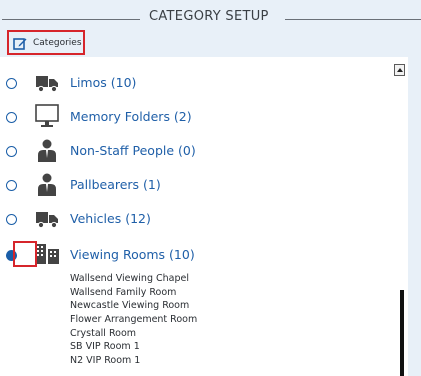 The height and width of the screenshot is (376, 421). Describe the element at coordinates (103, 82) in the screenshot. I see `category-label: Limos (10)` at that location.